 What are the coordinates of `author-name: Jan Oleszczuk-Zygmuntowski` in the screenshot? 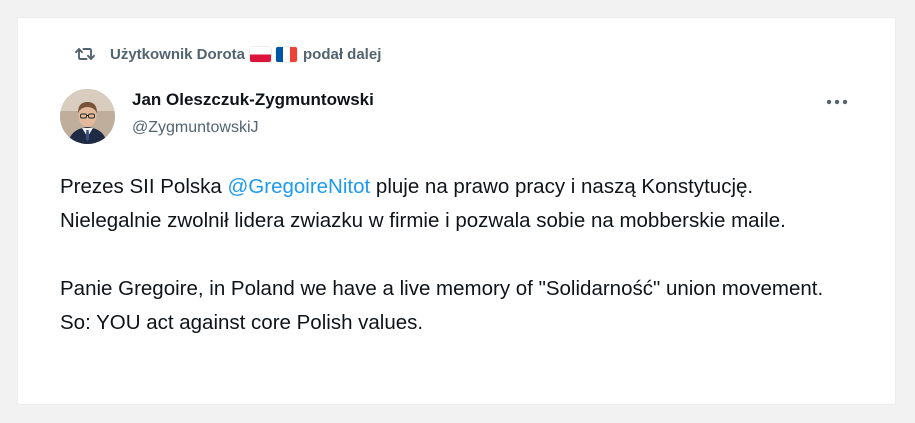 It's located at (253, 100).